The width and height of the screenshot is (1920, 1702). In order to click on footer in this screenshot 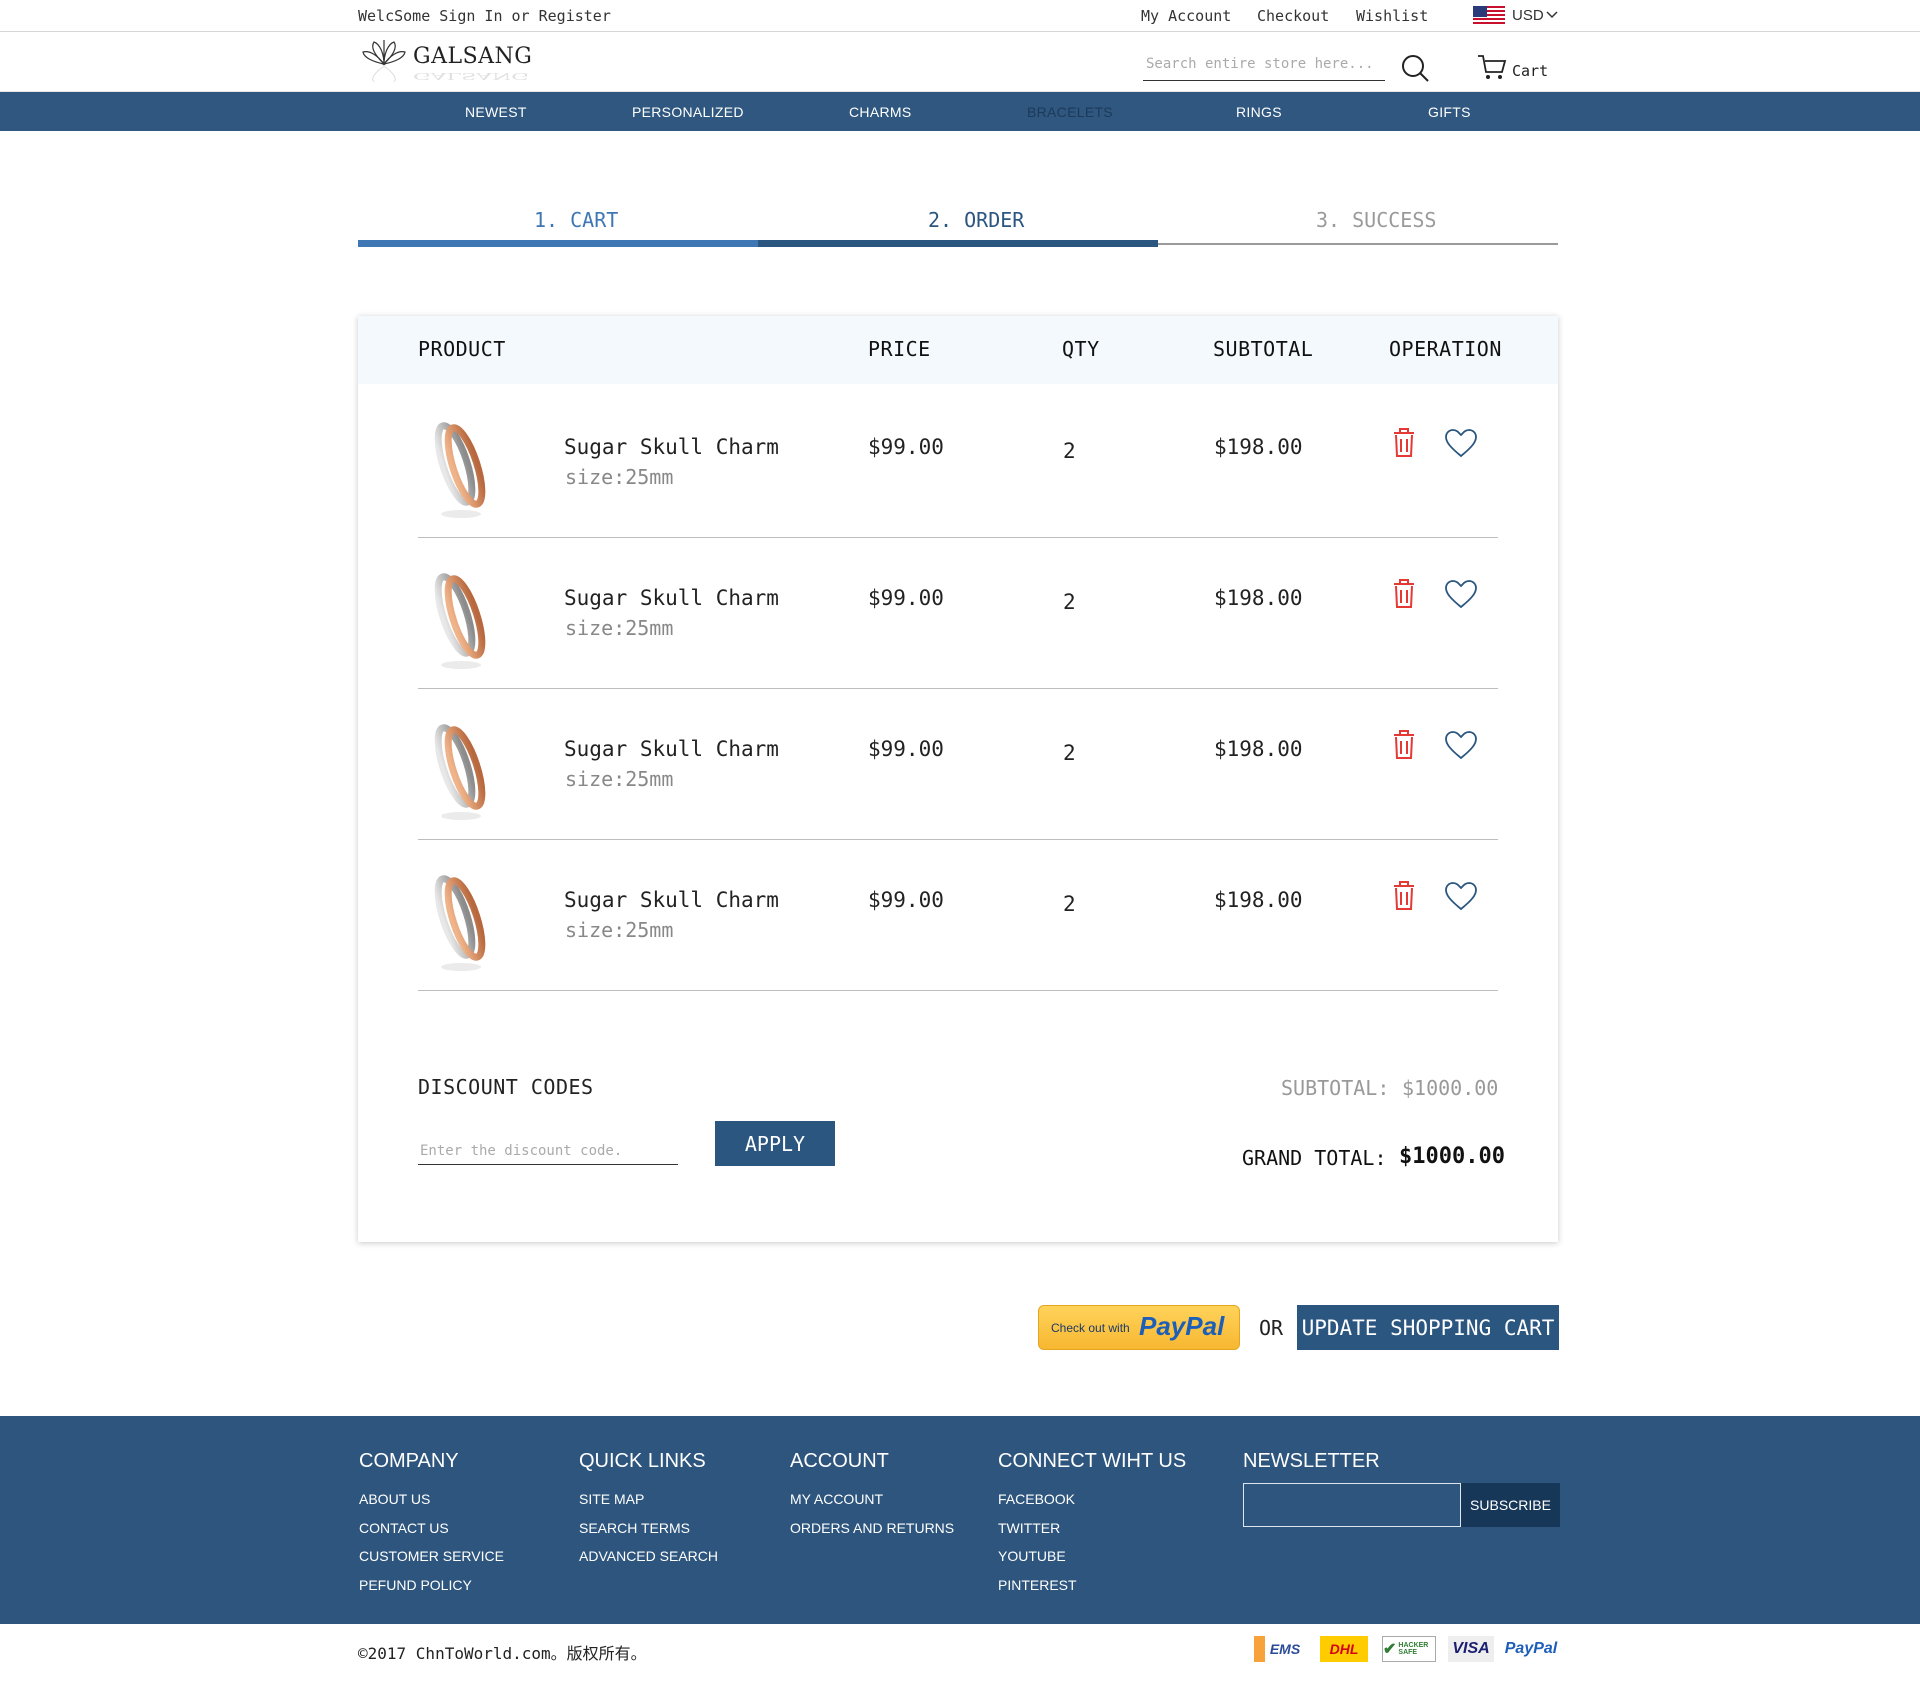, I will do `click(960, 1520)`.